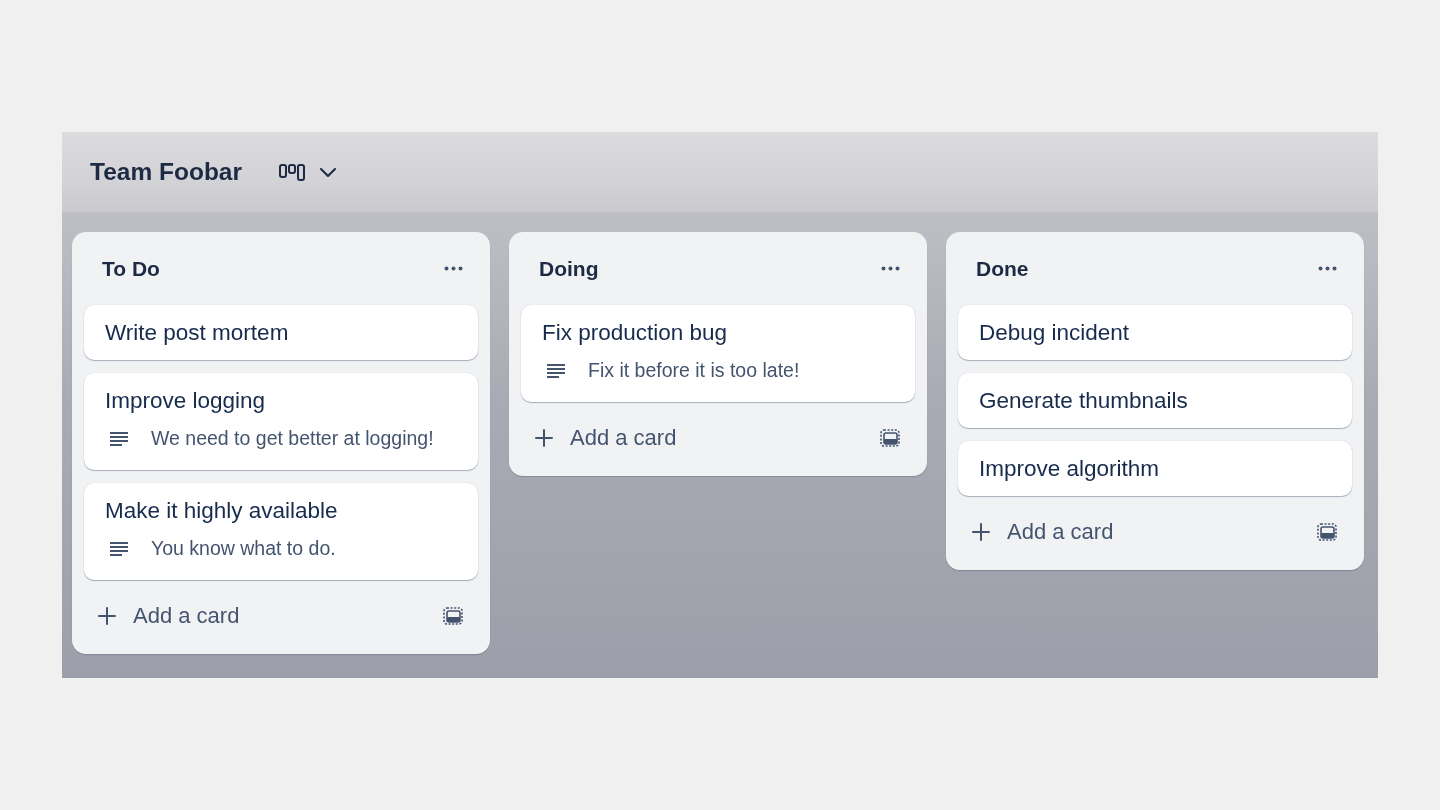 The height and width of the screenshot is (810, 1440). I want to click on card-title: Improve logging, so click(185, 400).